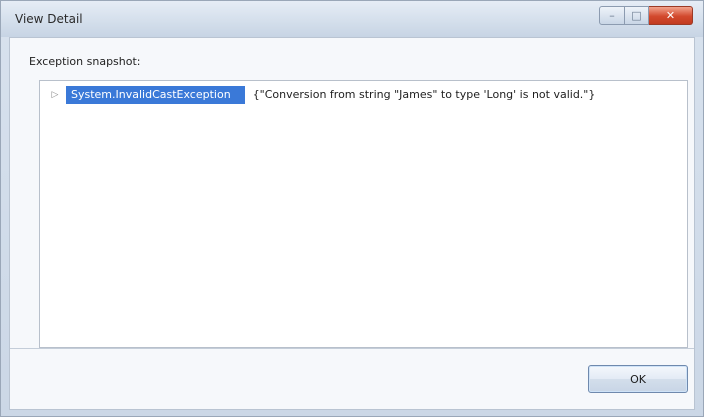 This screenshot has width=704, height=417. I want to click on expand-arrow-icon: ▷, so click(55, 95).